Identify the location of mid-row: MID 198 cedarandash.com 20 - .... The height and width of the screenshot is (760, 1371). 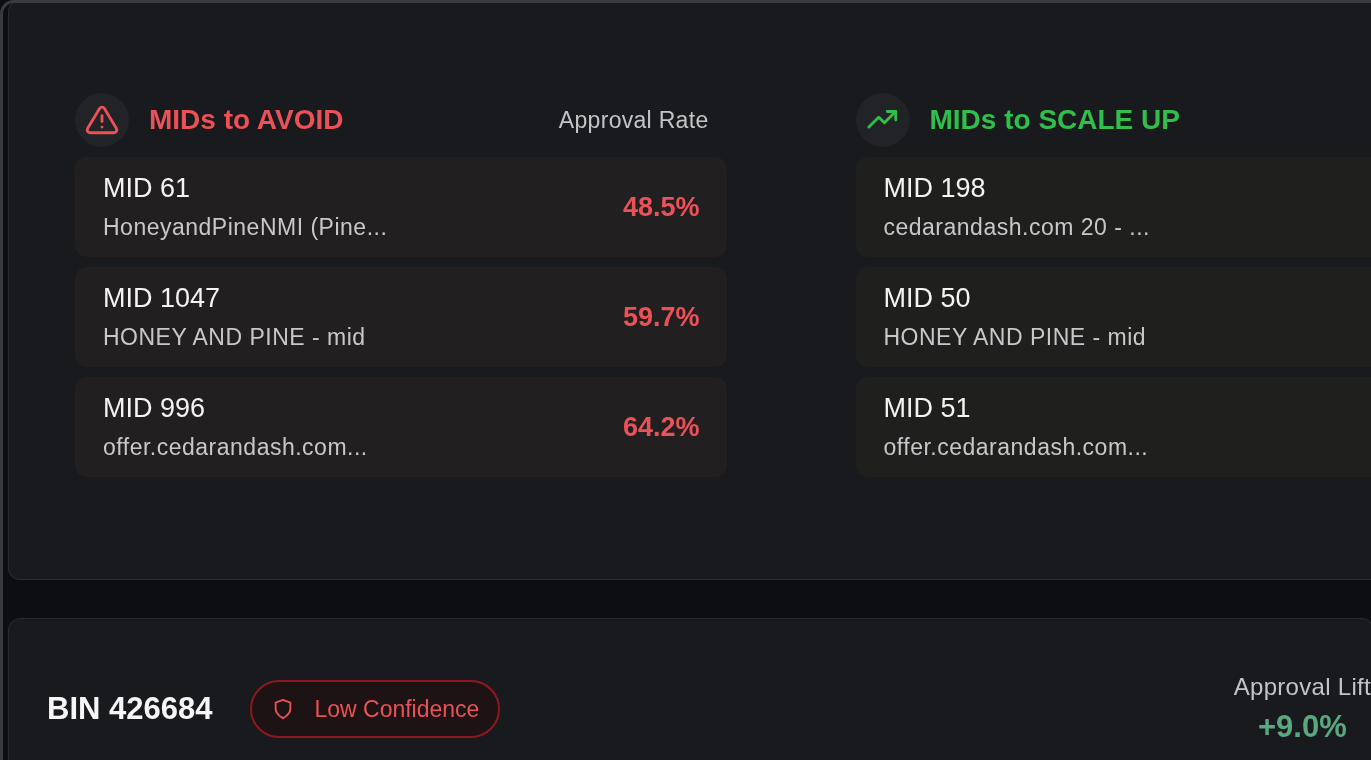
(1113, 207).